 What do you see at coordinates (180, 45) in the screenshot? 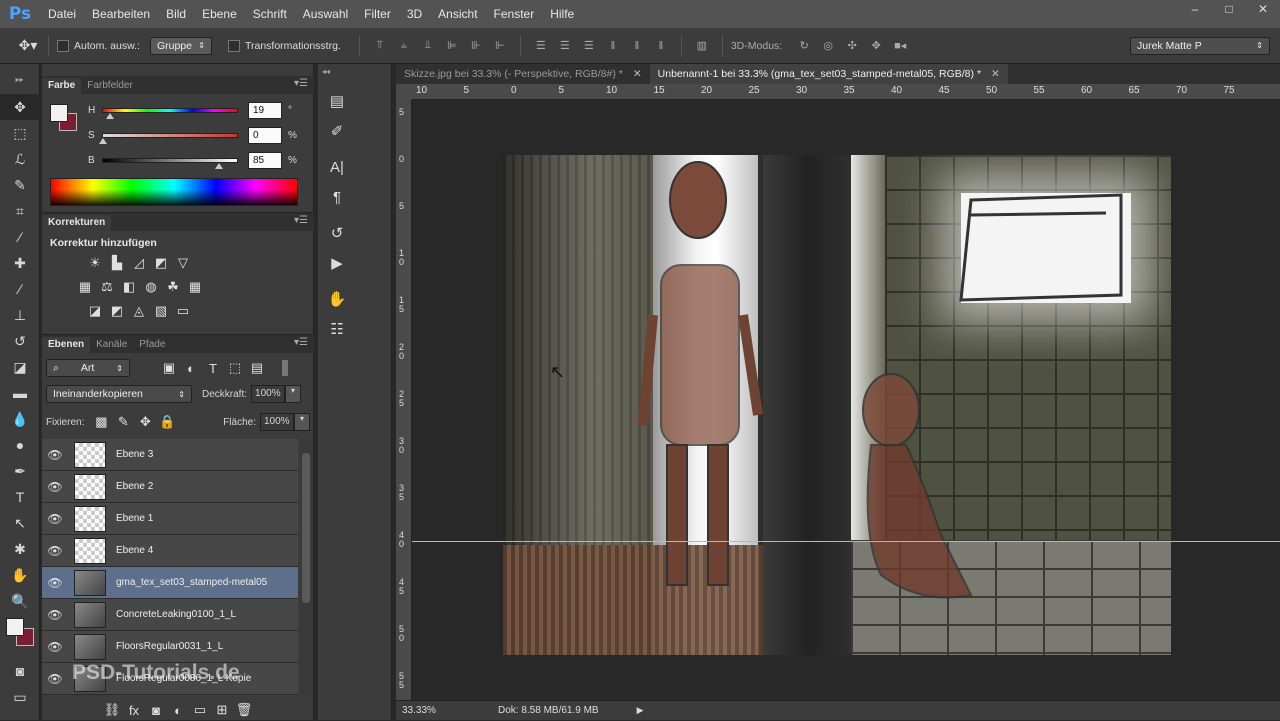
I see `auto-select-dropdown: Gruppe ⇕` at bounding box center [180, 45].